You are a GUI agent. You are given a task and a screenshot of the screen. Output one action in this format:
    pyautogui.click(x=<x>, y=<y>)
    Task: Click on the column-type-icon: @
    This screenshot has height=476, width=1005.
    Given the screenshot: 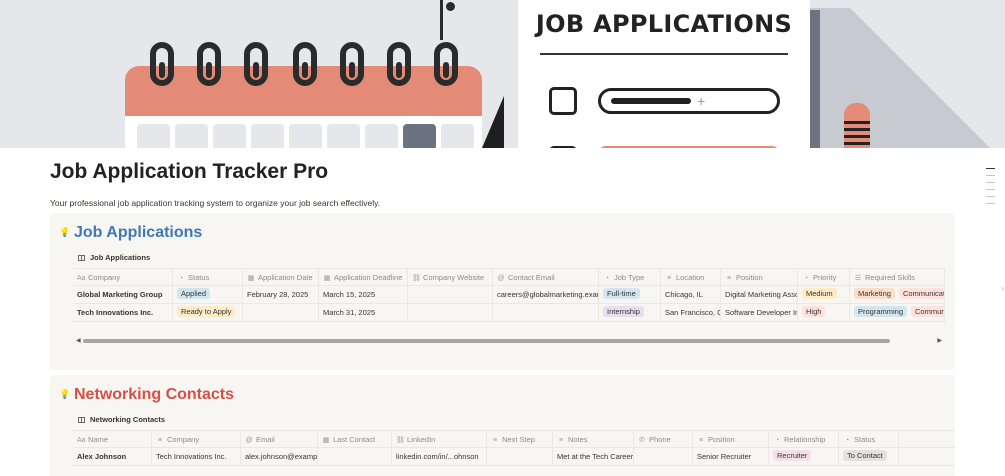 What is the action you would take?
    pyautogui.click(x=249, y=440)
    